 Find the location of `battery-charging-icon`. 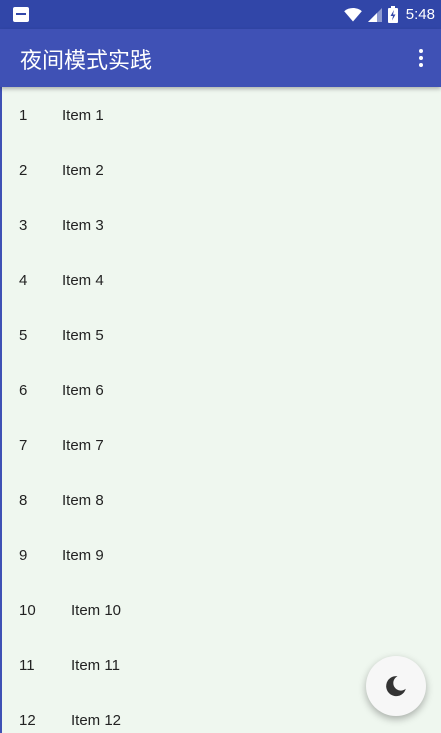

battery-charging-icon is located at coordinates (392, 14).